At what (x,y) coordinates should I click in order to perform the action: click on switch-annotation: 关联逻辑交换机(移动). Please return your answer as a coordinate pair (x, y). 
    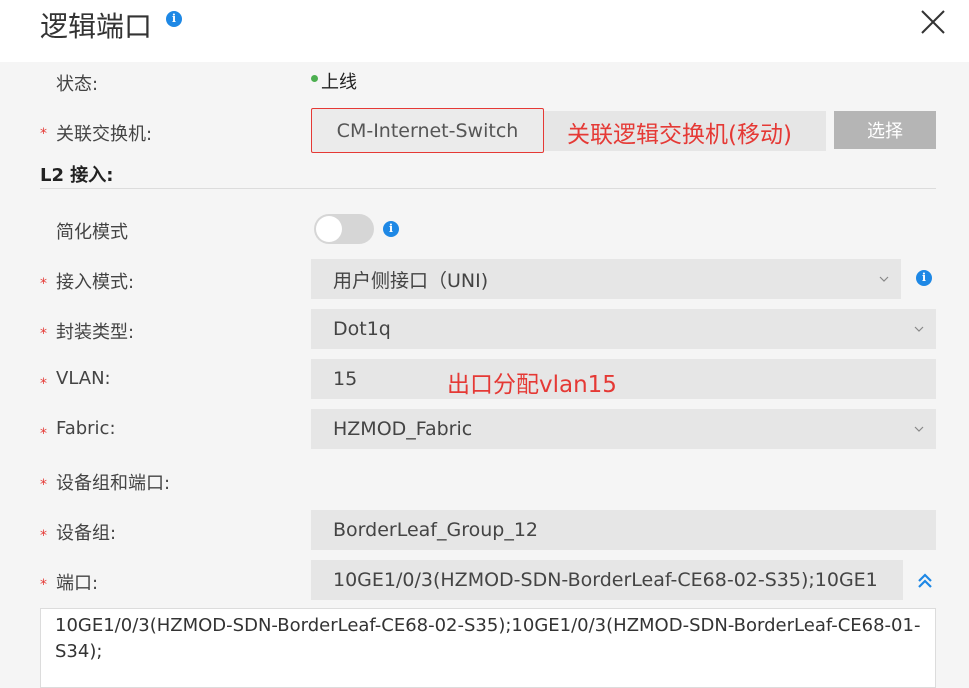
    Looking at the image, I should click on (679, 135).